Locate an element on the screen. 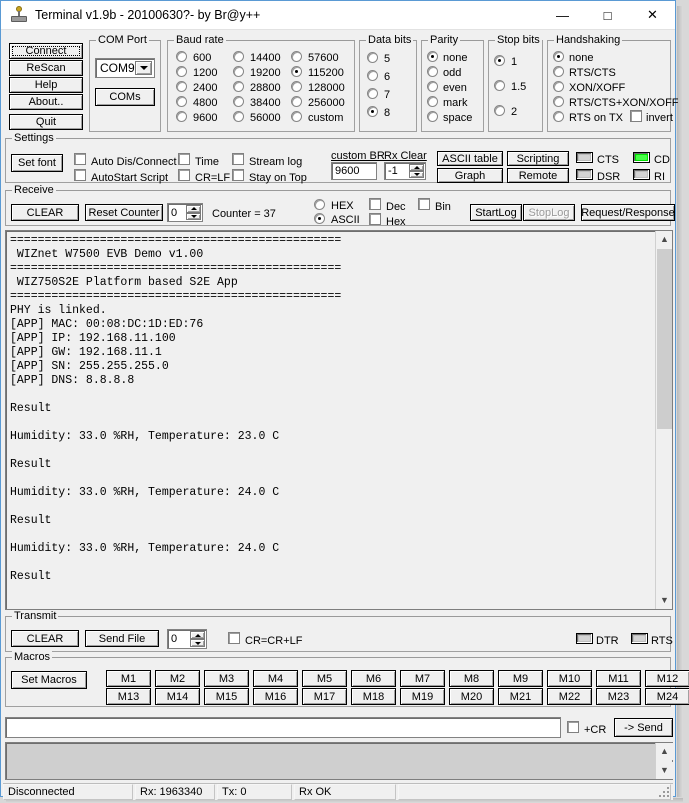 This screenshot has height=803, width=689. macro-button-m24: M24 is located at coordinates (667, 696).